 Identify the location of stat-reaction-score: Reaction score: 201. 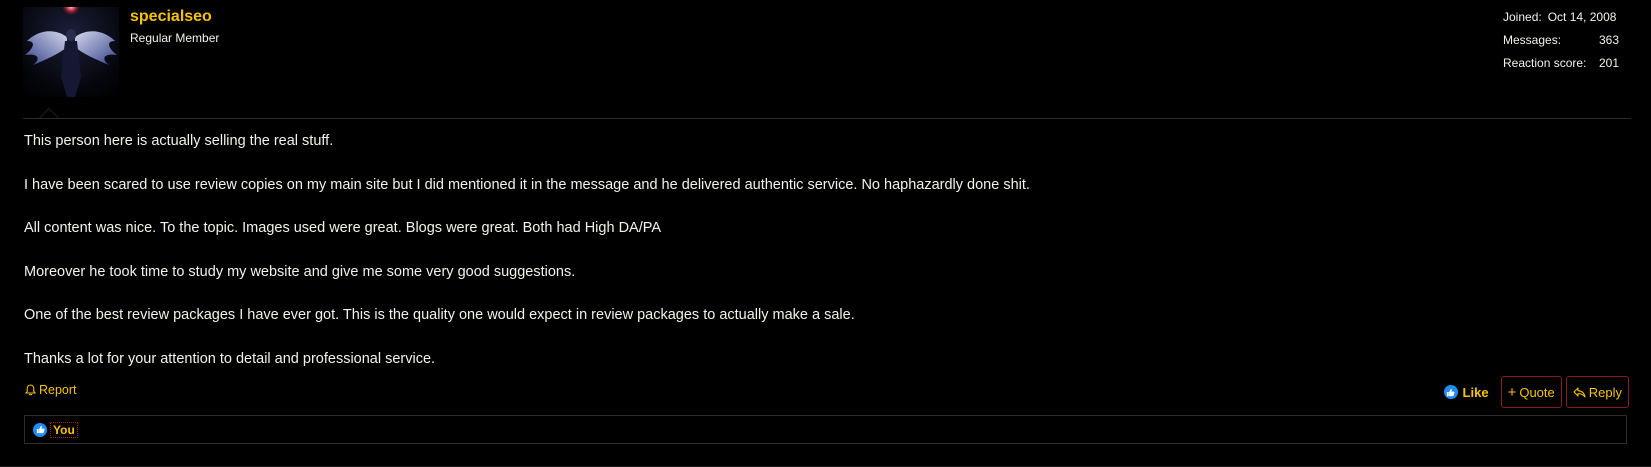
(1561, 66).